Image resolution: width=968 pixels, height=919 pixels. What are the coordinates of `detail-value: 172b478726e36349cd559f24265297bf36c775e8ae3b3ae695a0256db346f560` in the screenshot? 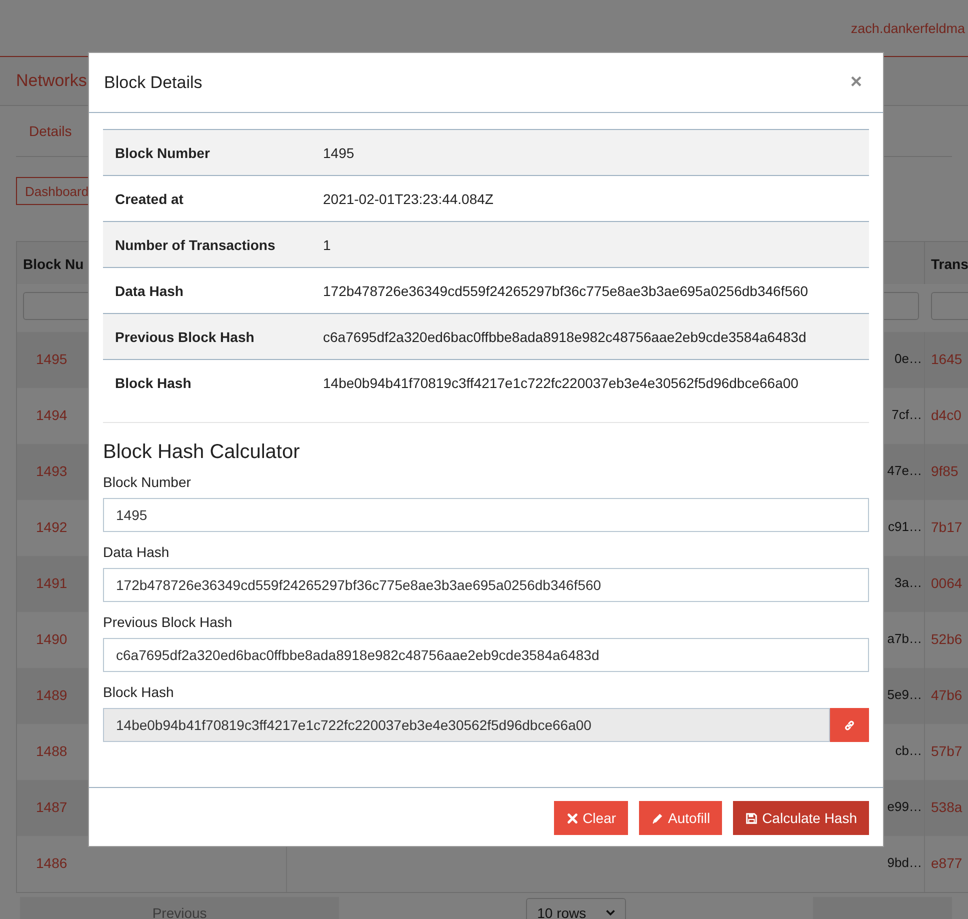 It's located at (565, 290).